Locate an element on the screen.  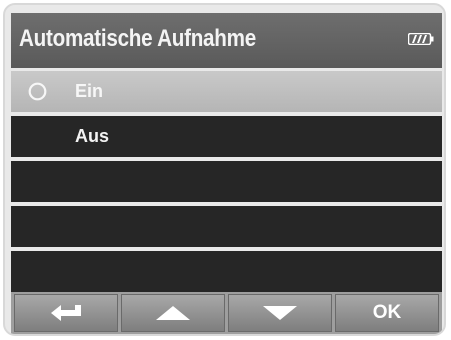
menu-item-aus: Aus is located at coordinates (226, 136).